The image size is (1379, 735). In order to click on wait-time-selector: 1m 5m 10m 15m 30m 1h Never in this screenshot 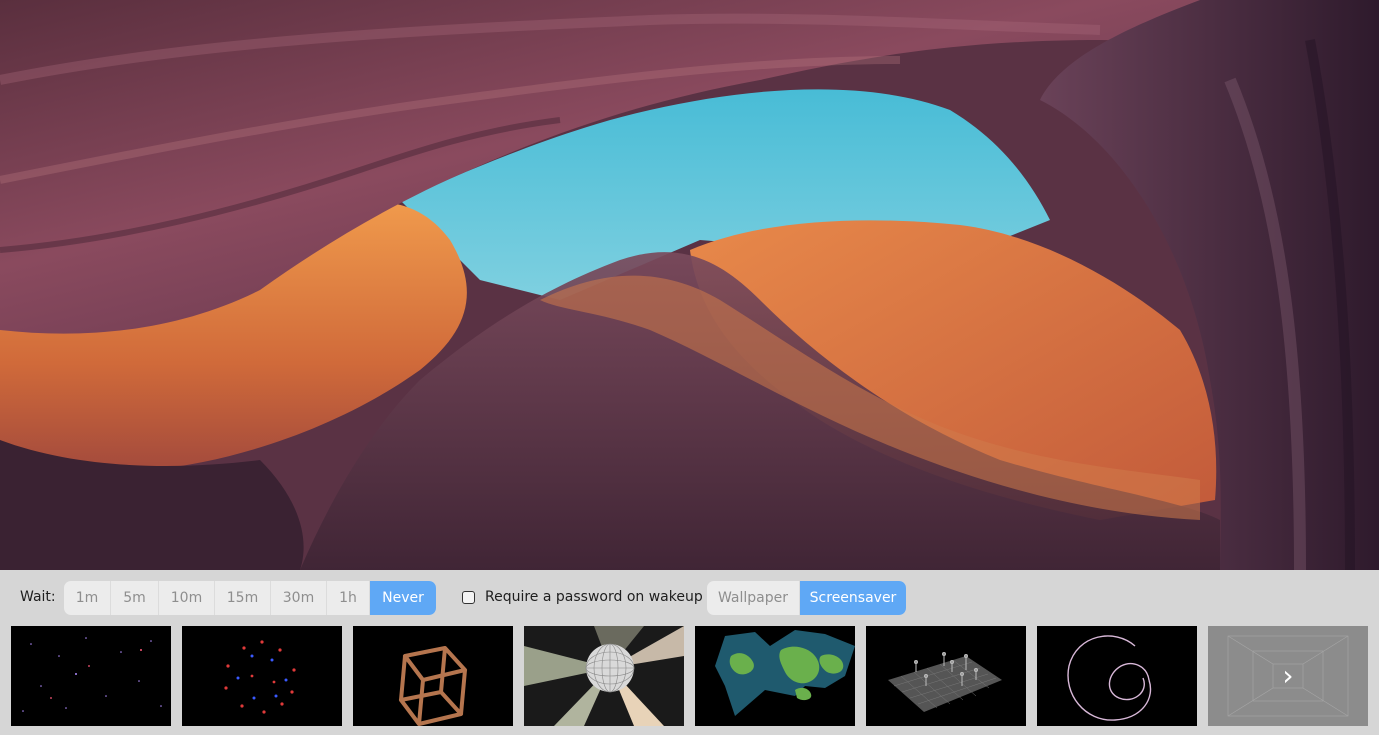, I will do `click(250, 598)`.